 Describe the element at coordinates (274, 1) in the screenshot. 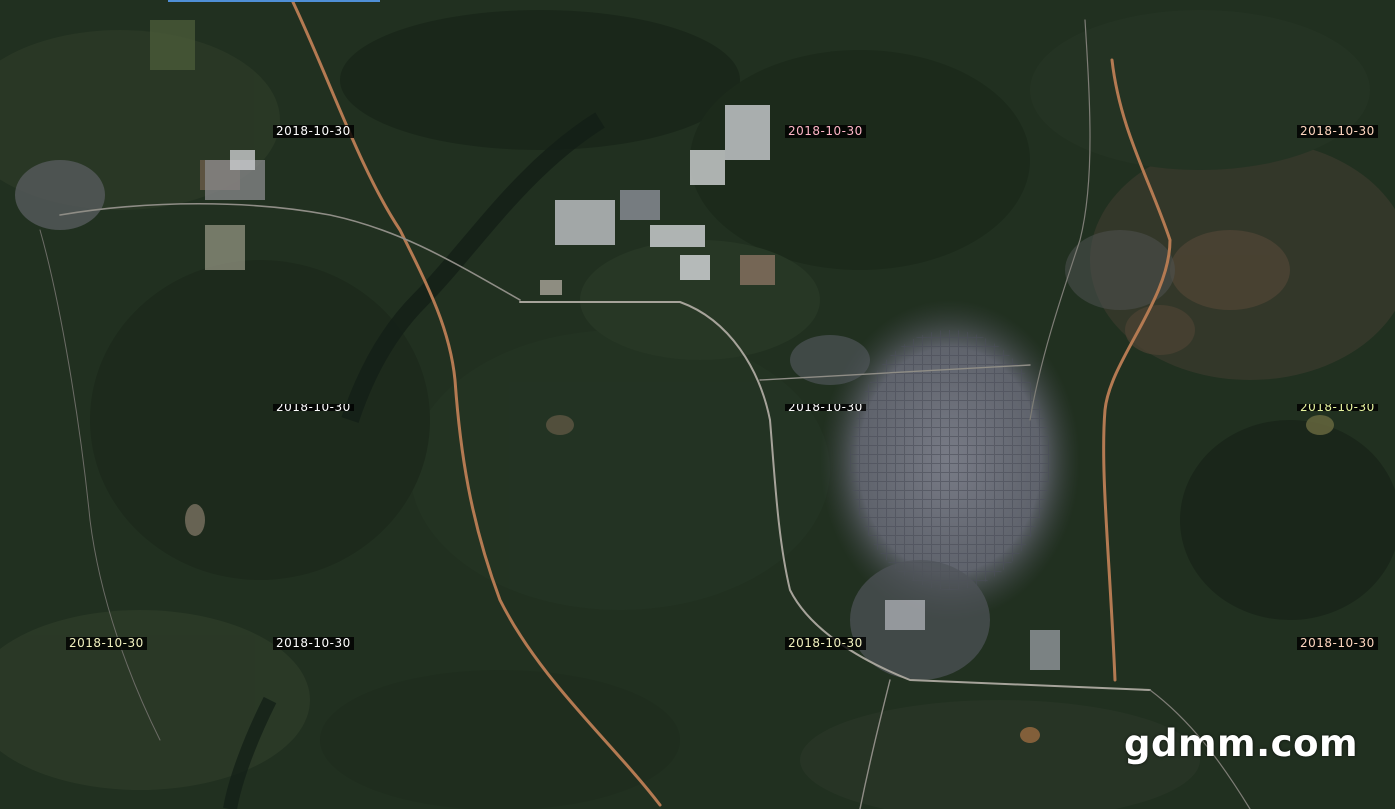

I see `selection-bar` at that location.